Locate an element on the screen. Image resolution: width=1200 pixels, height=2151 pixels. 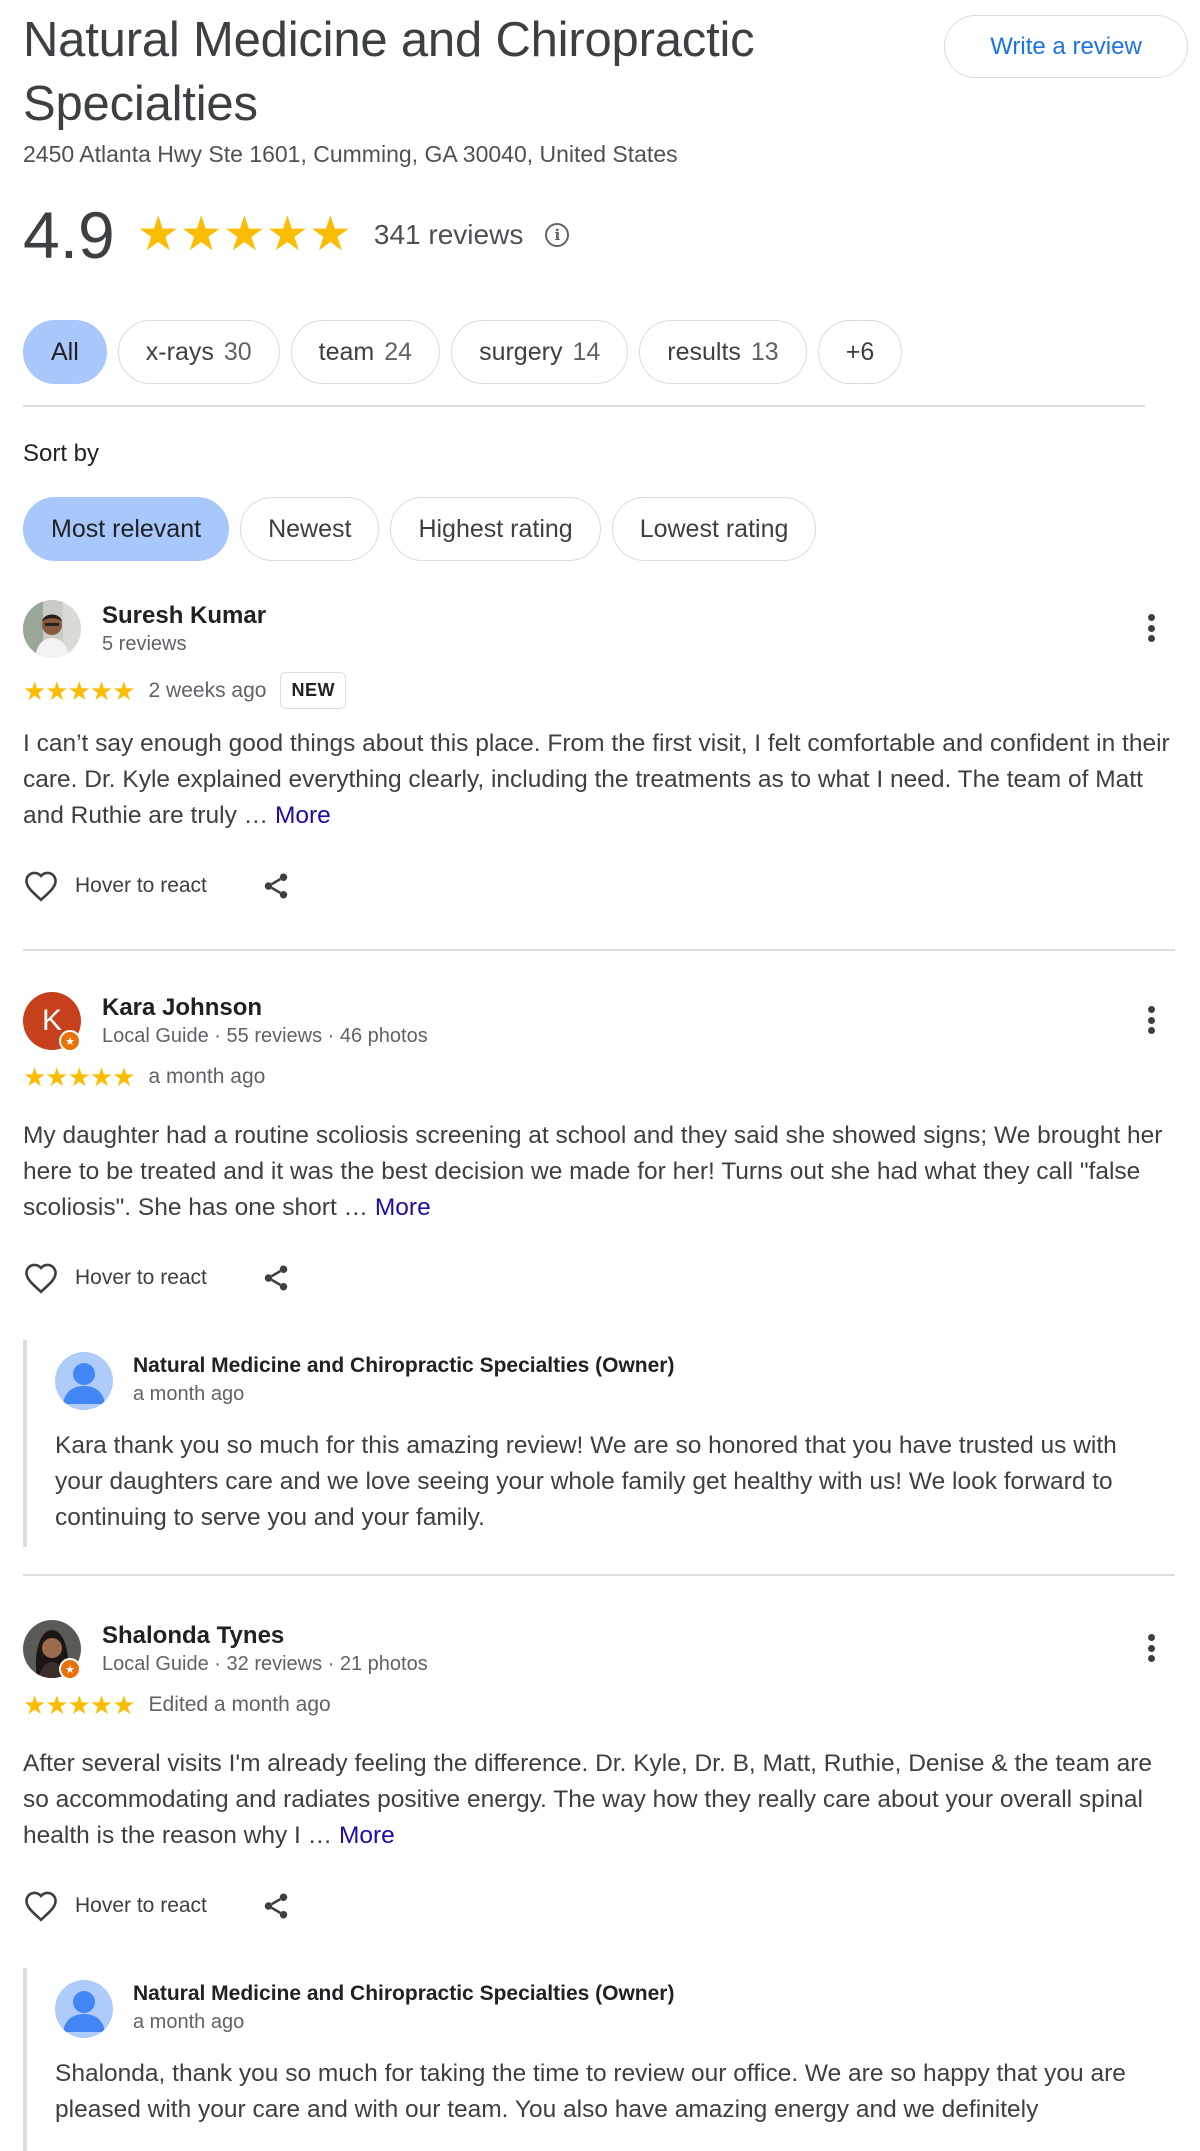
review-author-meta: Local Guide · 55 reviews · 46 photos is located at coordinates (265, 1036).